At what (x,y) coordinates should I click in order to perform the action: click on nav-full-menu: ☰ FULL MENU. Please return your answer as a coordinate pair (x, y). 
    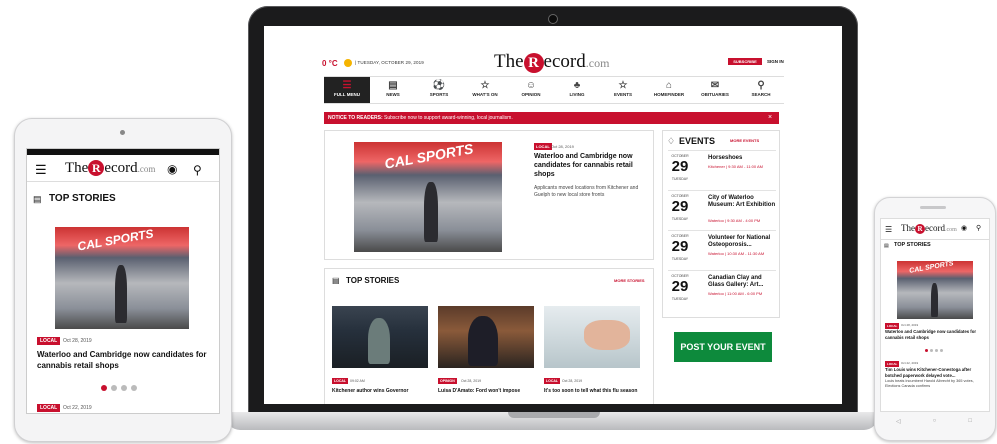
    Looking at the image, I should click on (347, 90).